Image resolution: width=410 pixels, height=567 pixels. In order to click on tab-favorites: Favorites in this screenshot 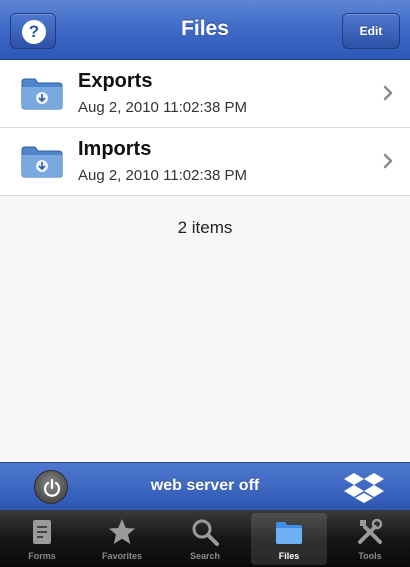, I will do `click(122, 539)`.